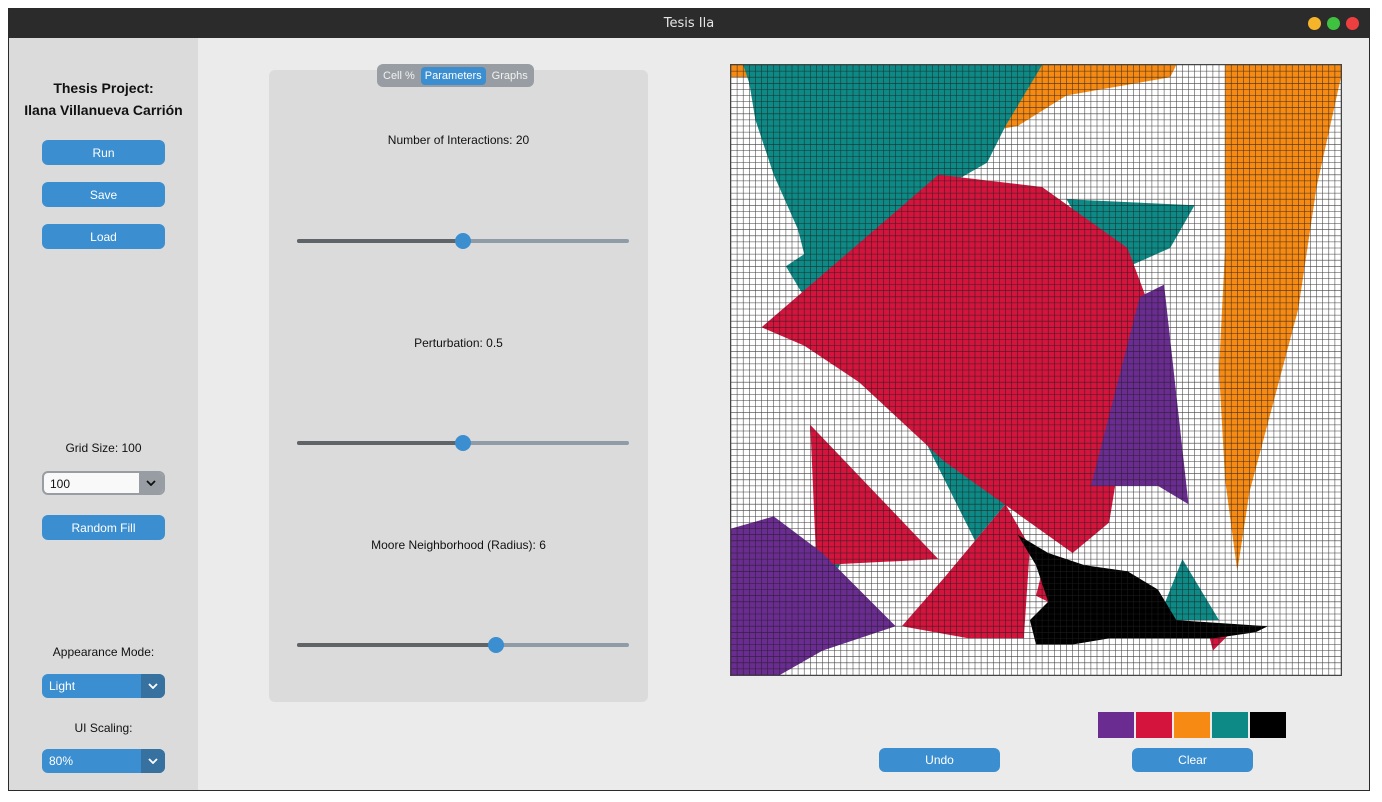 The height and width of the screenshot is (802, 1382). I want to click on color-swatch-orange, so click(1192, 725).